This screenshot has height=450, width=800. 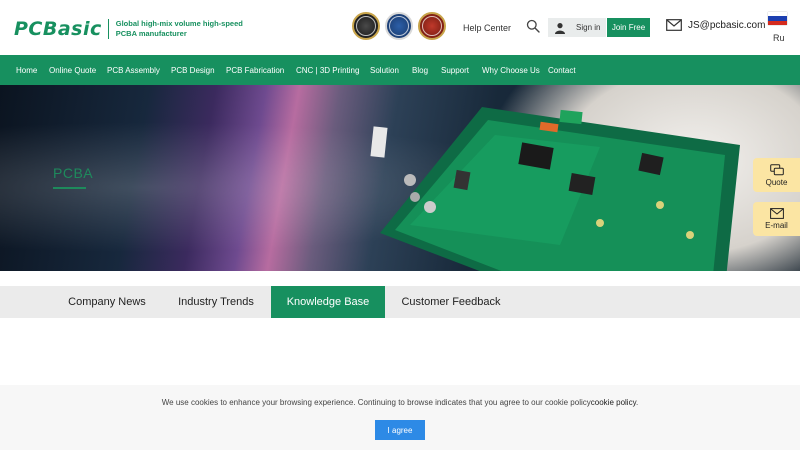 I want to click on language-selector: Ru, so click(x=779, y=38).